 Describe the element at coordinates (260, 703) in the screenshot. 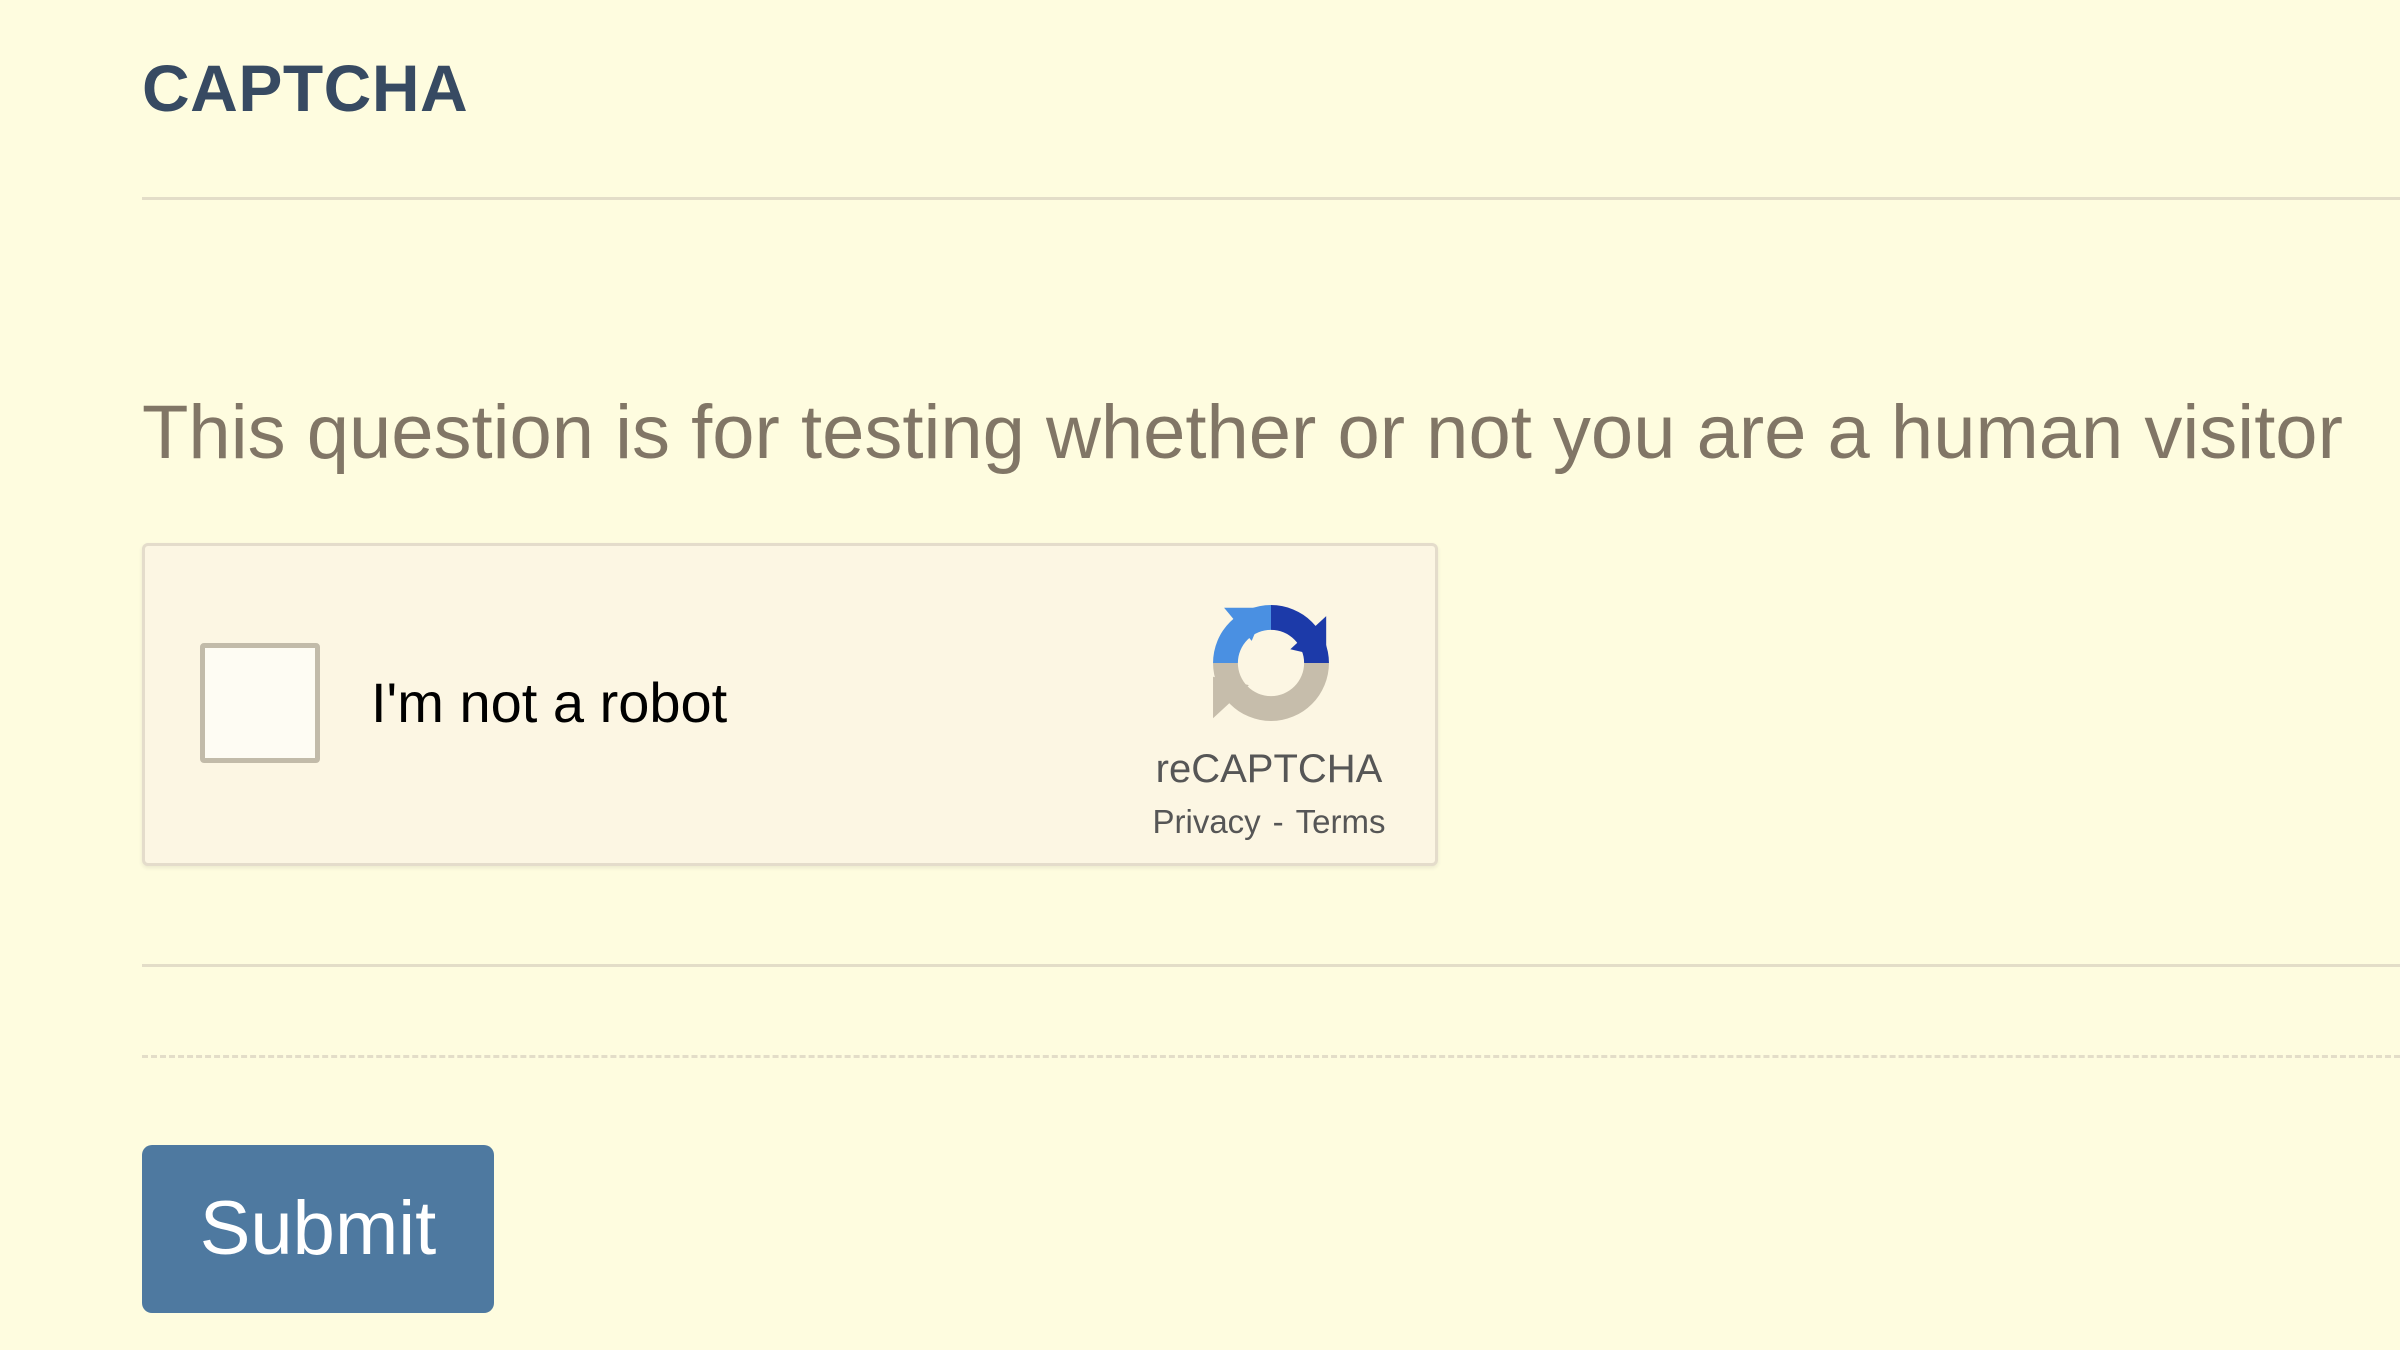

I see `not-robot-checkbox` at that location.